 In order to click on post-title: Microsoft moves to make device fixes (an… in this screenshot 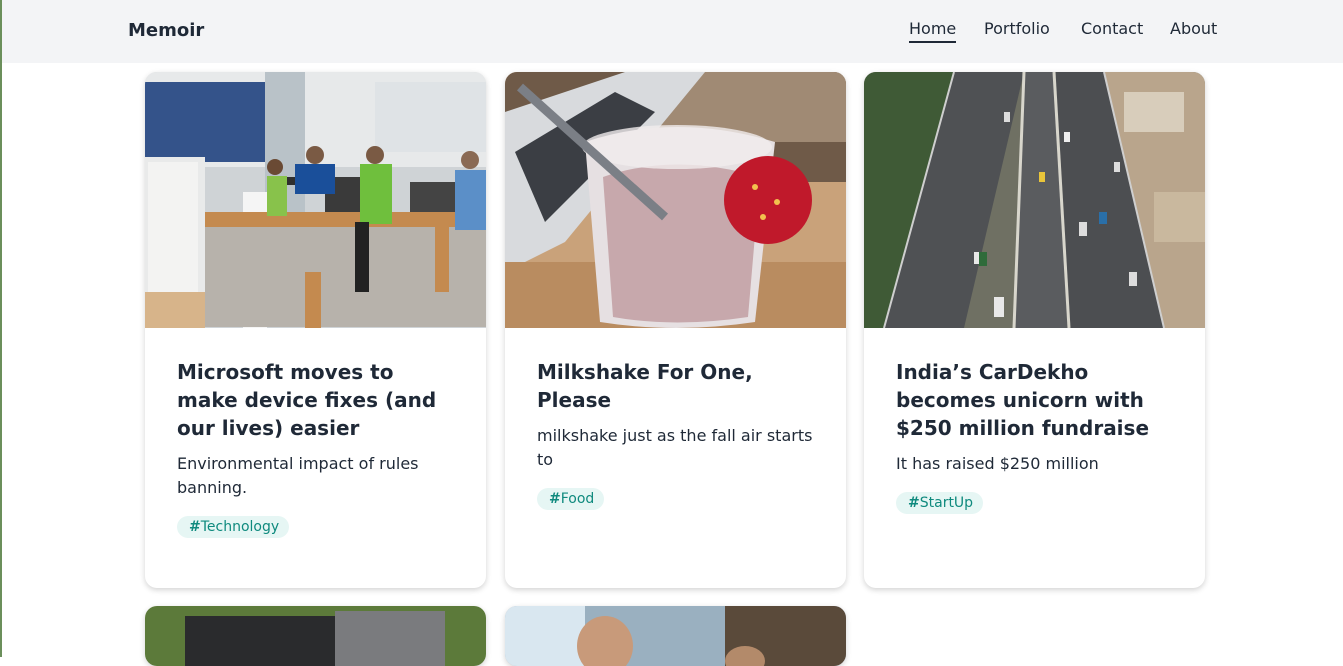, I will do `click(315, 400)`.